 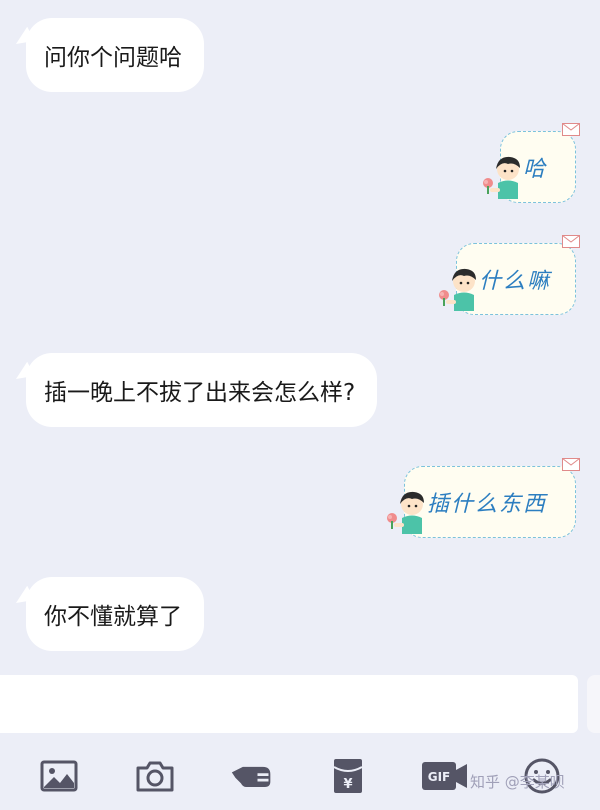 I want to click on poke-button, so click(x=252, y=776).